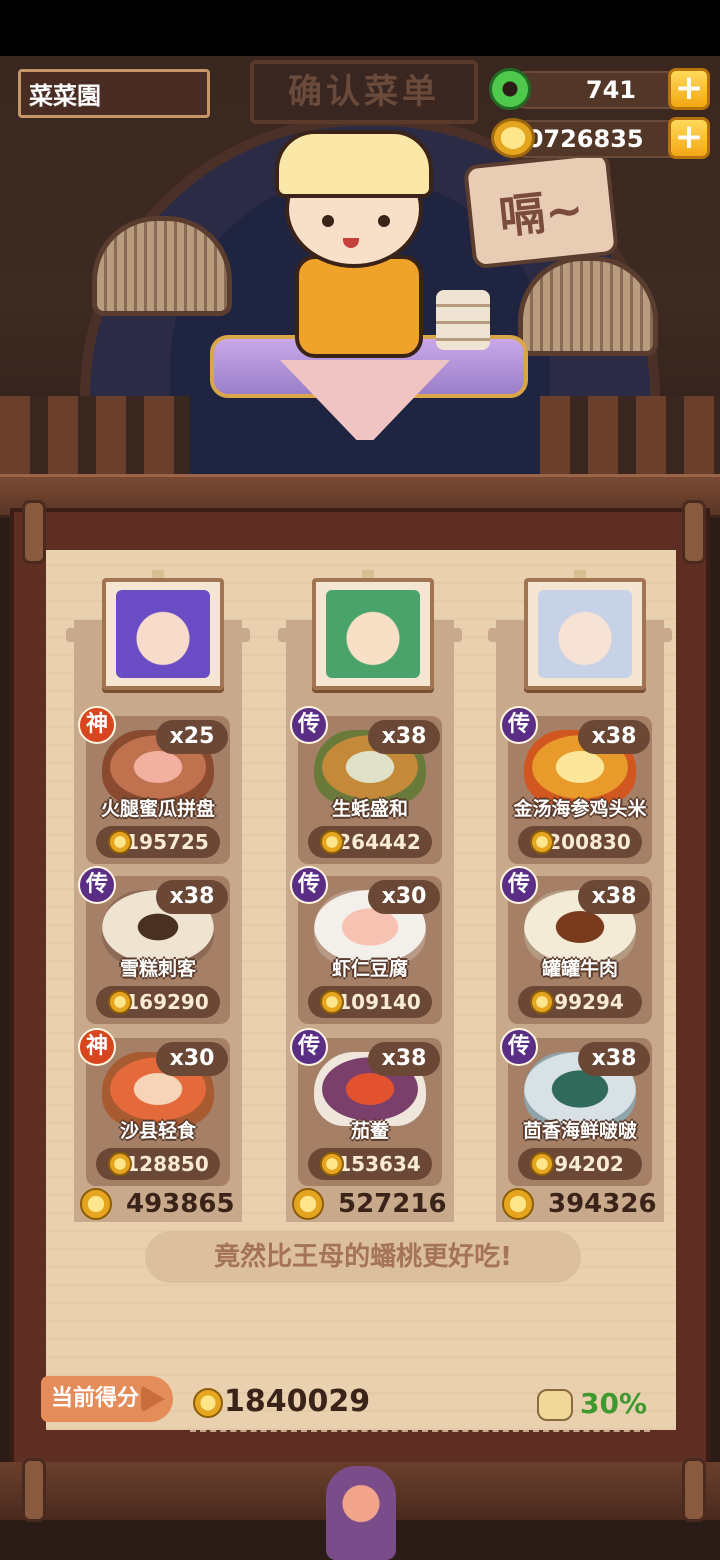 The height and width of the screenshot is (1560, 720). What do you see at coordinates (158, 1002) in the screenshot?
I see `dish-price: 169290` at bounding box center [158, 1002].